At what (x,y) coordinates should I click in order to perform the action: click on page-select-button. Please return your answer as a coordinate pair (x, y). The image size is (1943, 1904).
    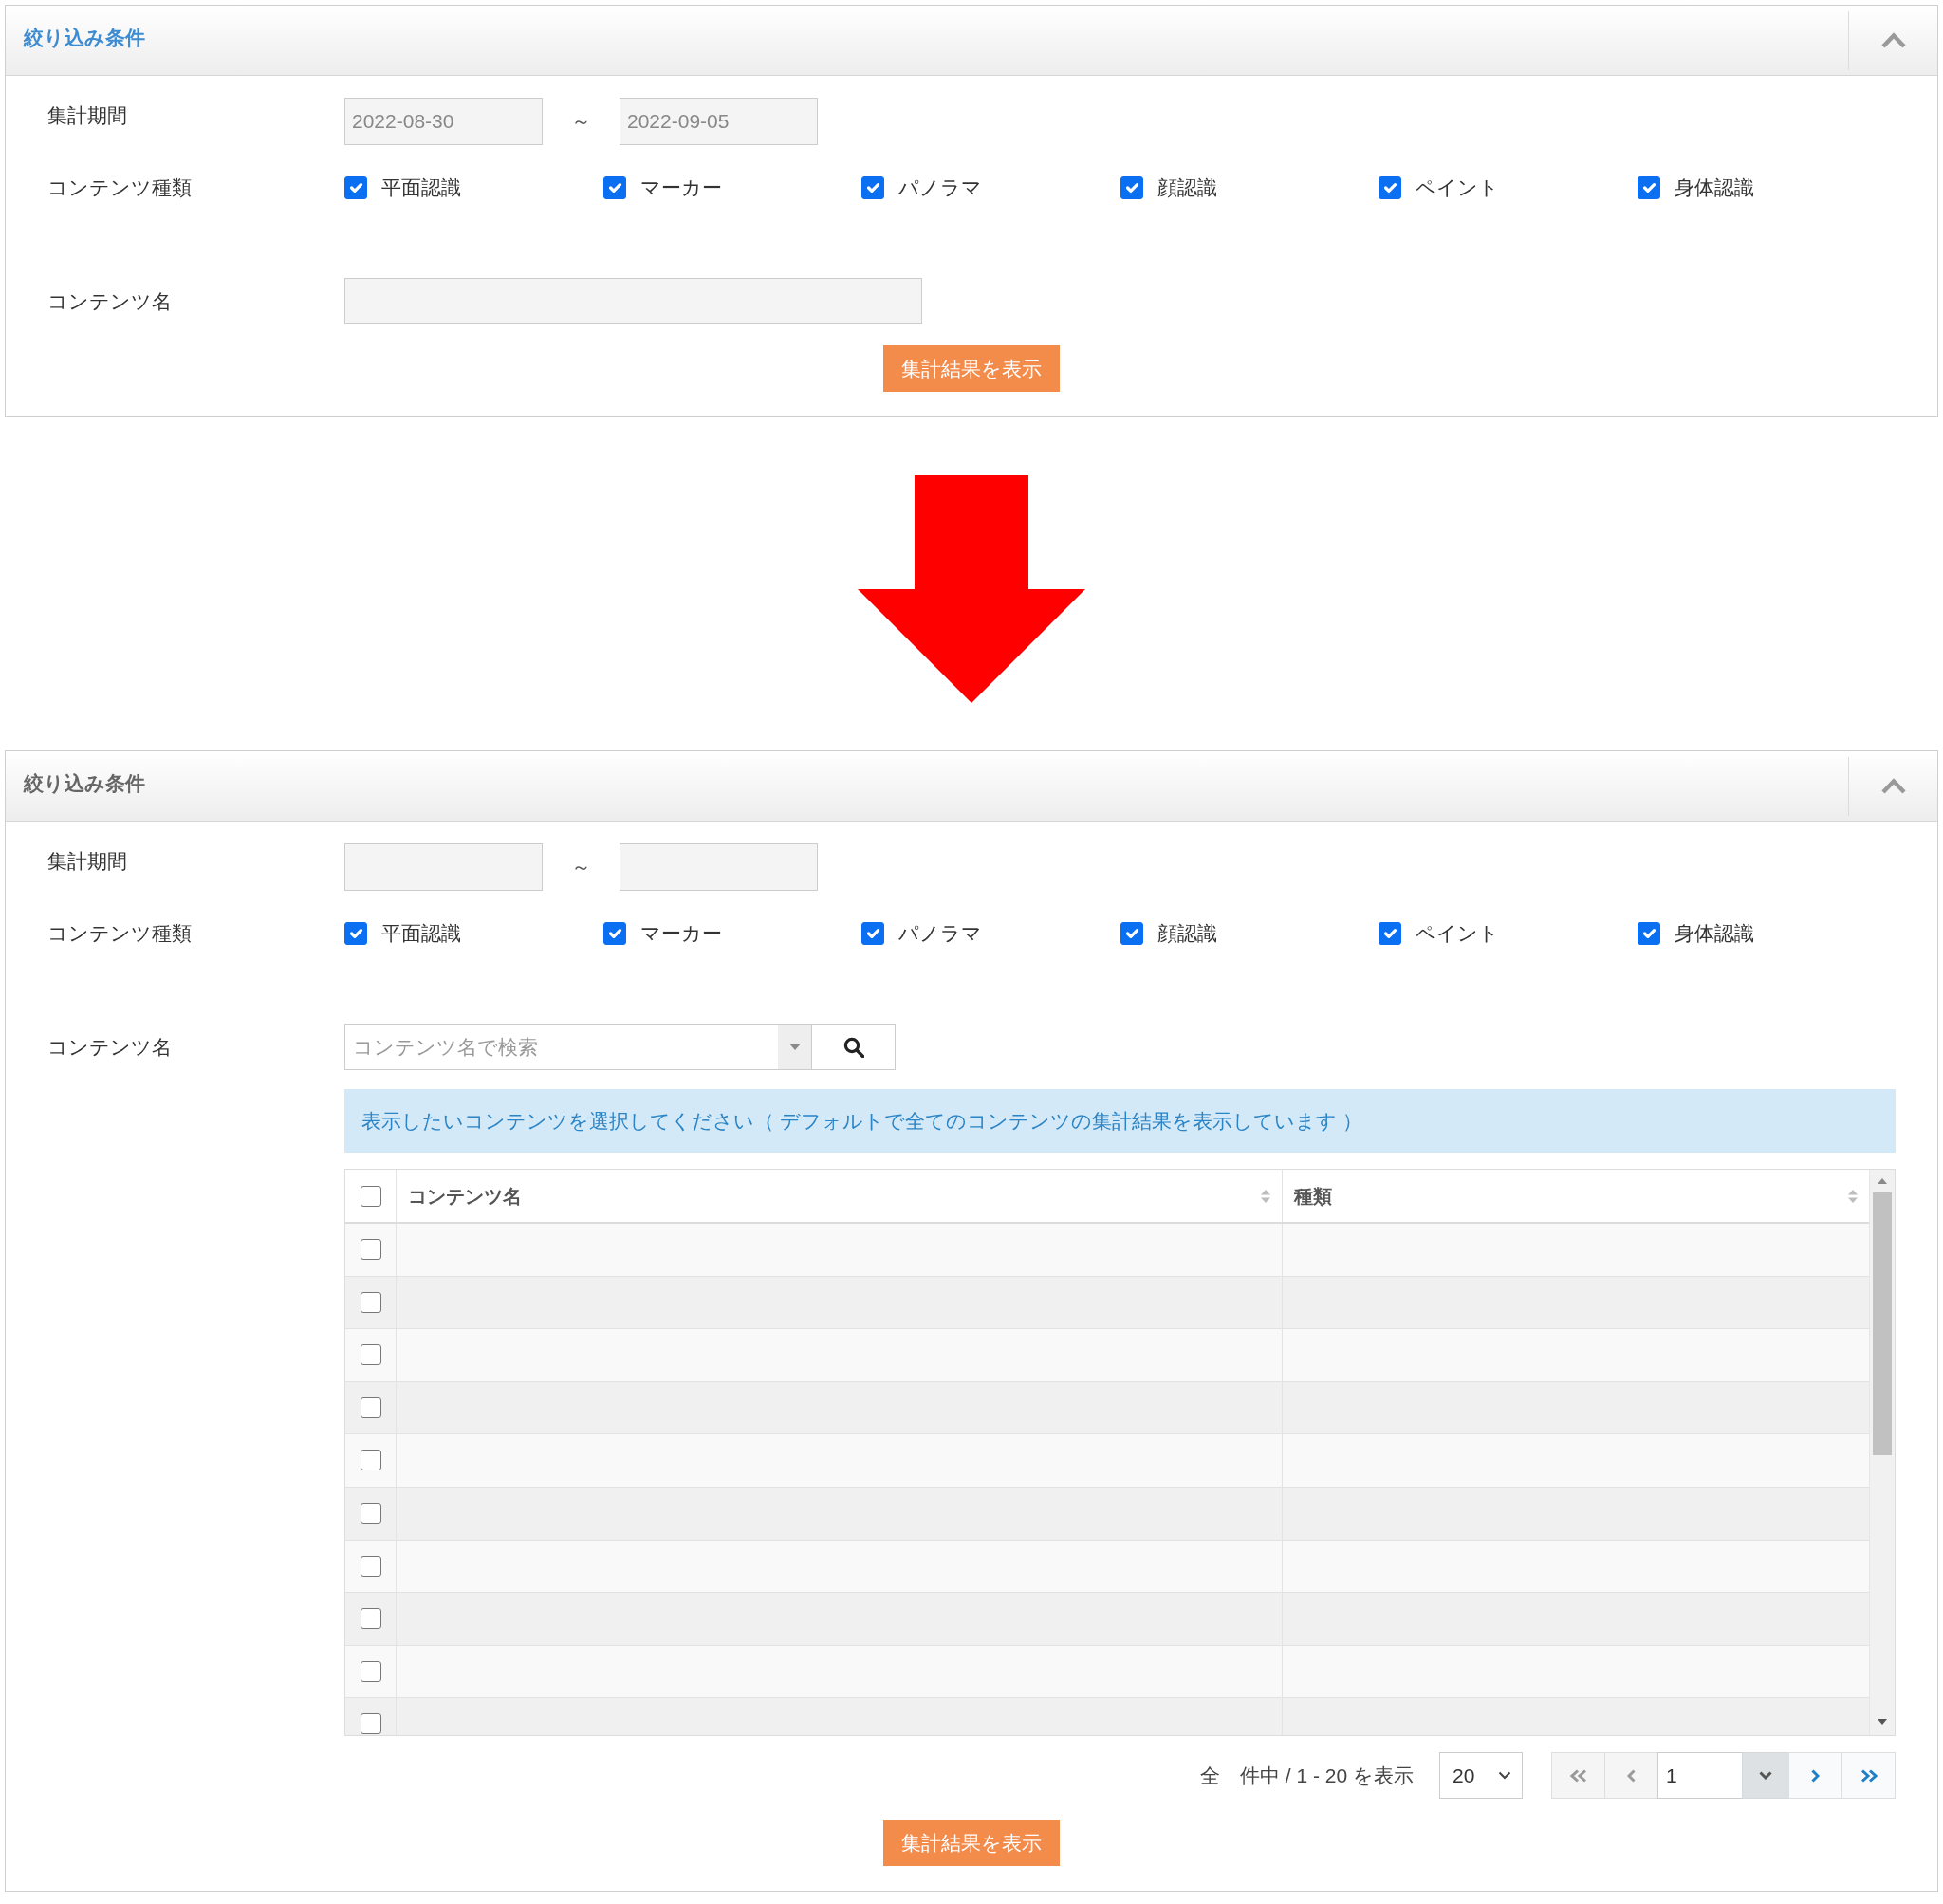
    Looking at the image, I should click on (1766, 1775).